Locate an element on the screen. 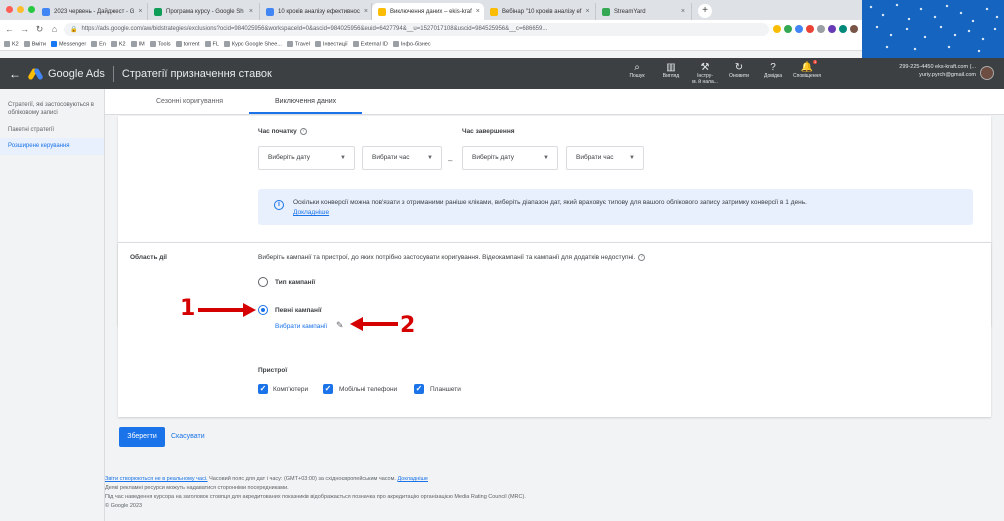  annotation-arrows is located at coordinates (298, 317).